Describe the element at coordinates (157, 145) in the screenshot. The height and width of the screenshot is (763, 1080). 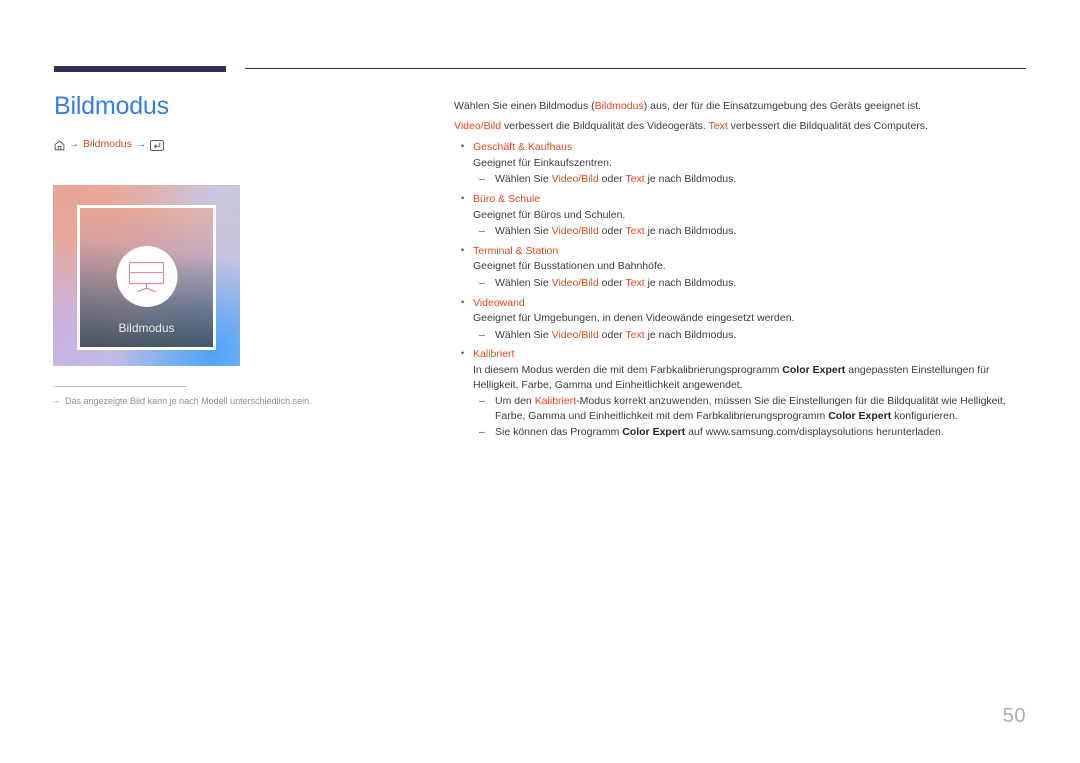
I see `enter-key-icon` at that location.